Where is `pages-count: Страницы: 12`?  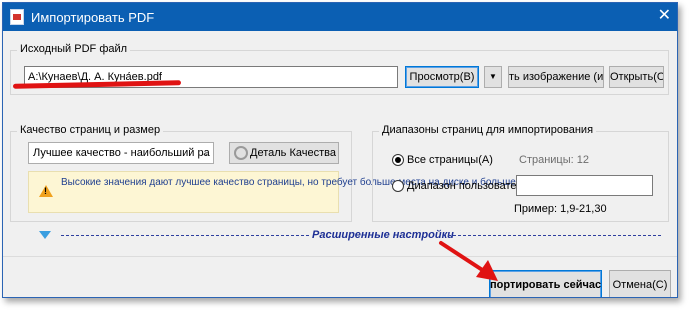
pages-count: Страницы: 12 is located at coordinates (554, 160).